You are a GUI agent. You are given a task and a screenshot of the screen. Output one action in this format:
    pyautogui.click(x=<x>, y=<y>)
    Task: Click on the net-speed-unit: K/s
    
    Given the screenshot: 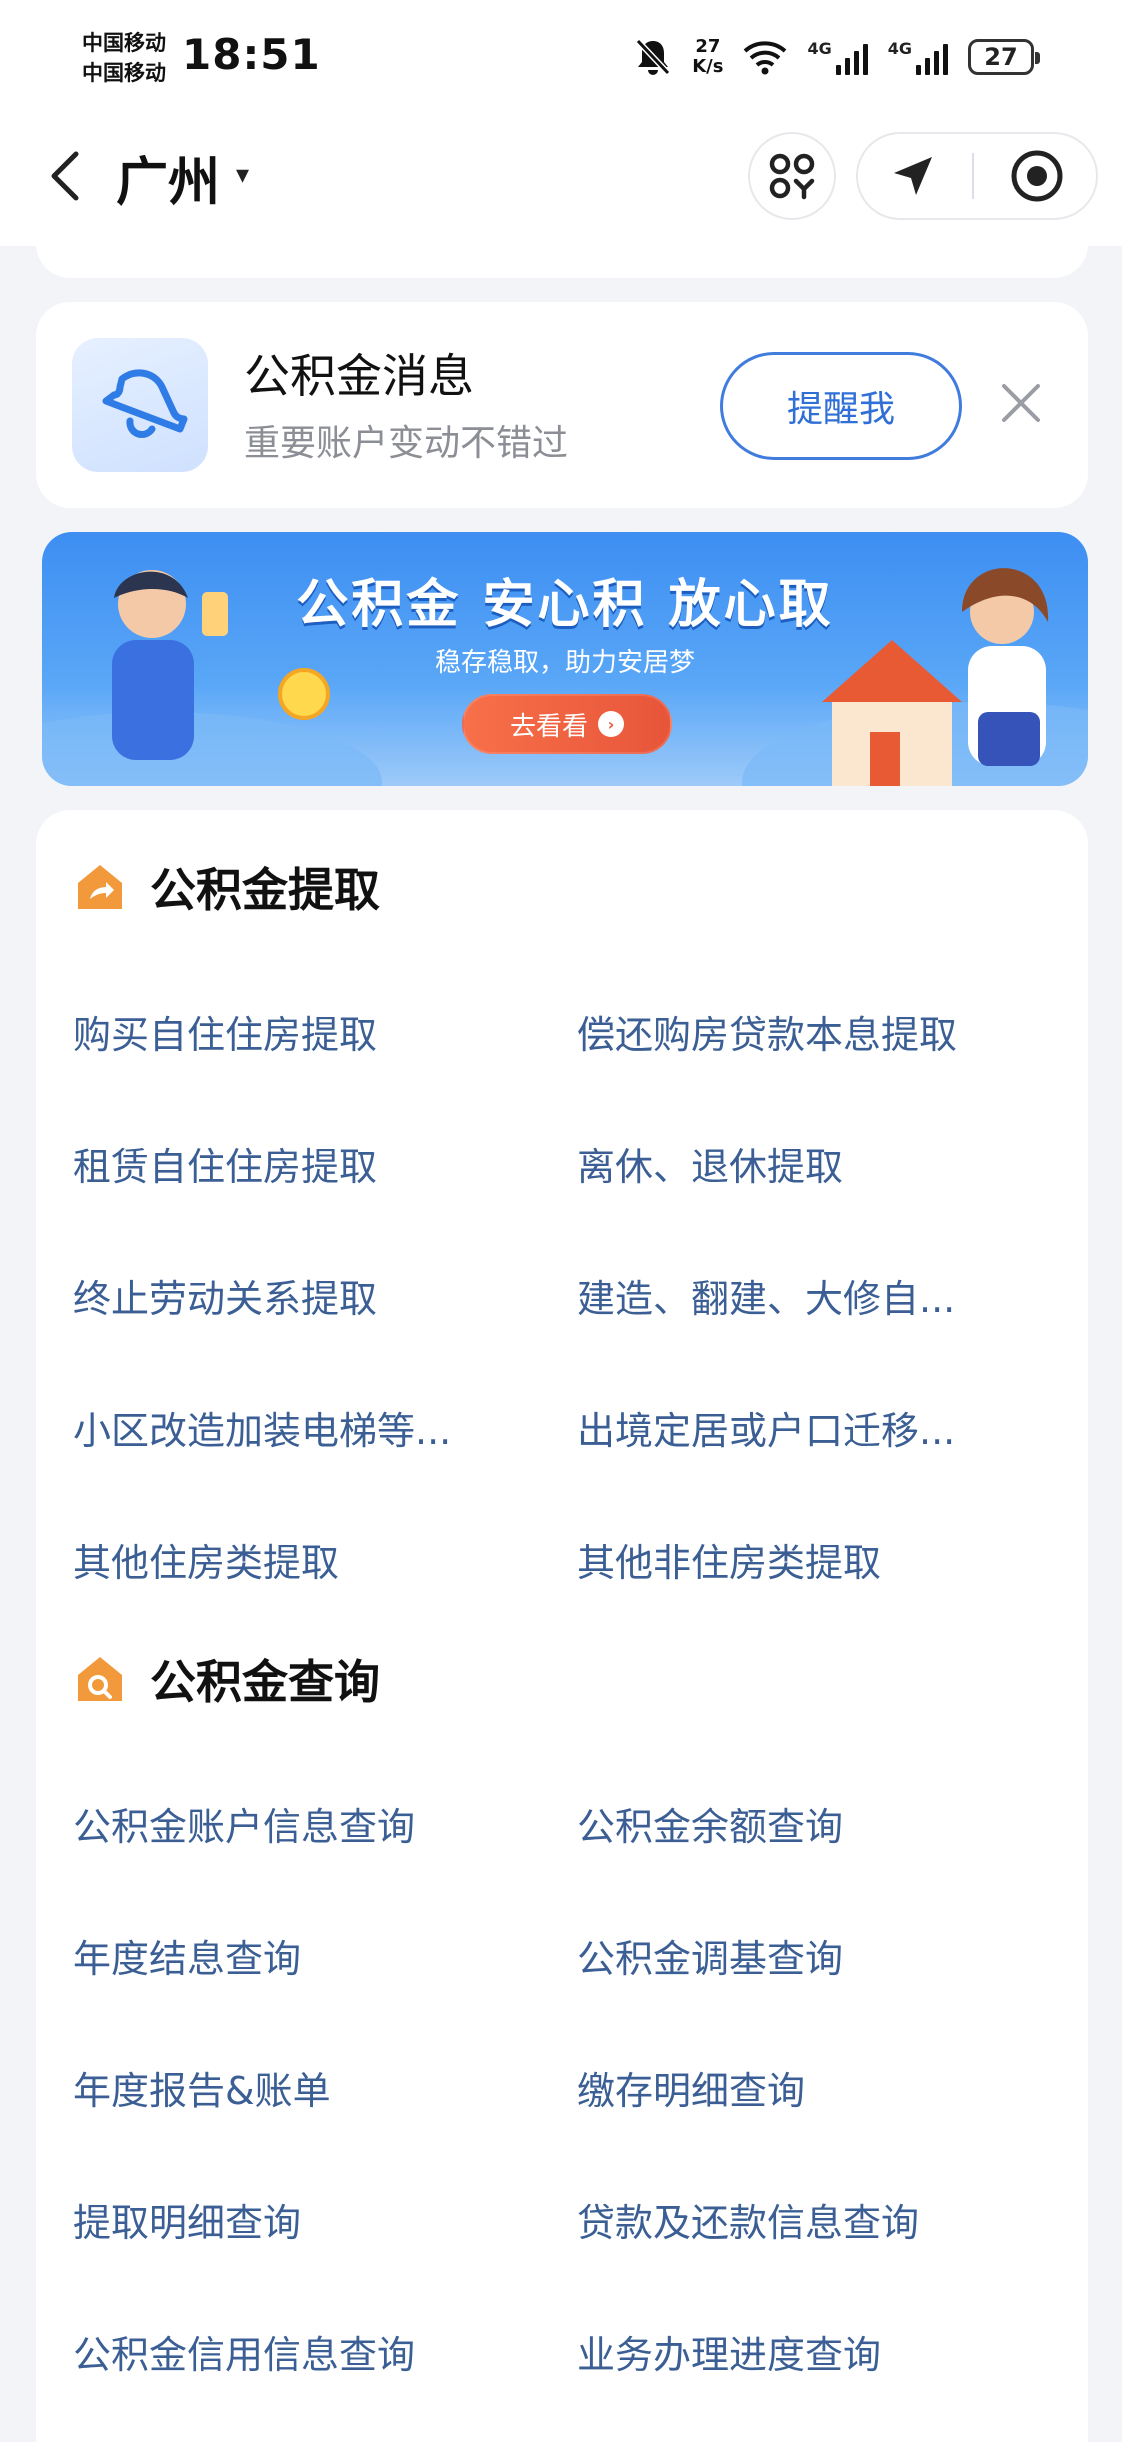 What is the action you would take?
    pyautogui.click(x=708, y=66)
    